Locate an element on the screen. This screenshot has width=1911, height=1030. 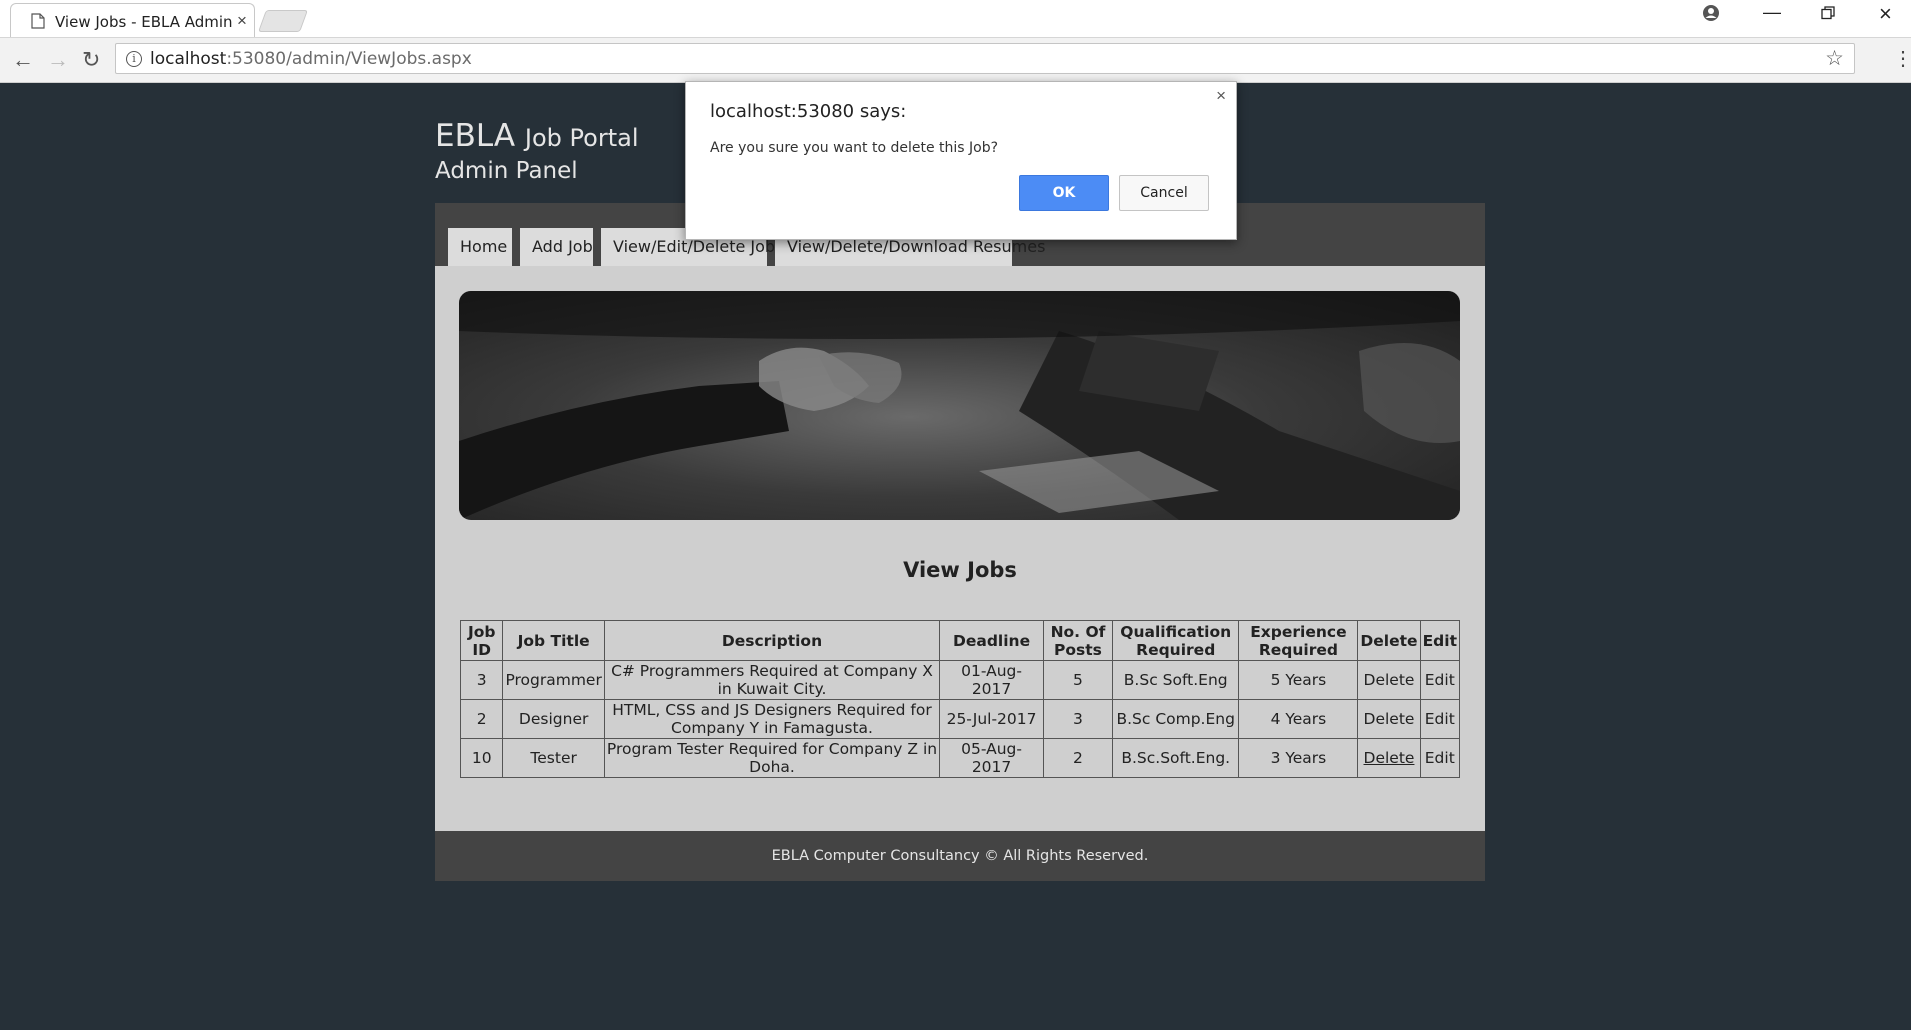
nav-home: Home is located at coordinates (480, 247).